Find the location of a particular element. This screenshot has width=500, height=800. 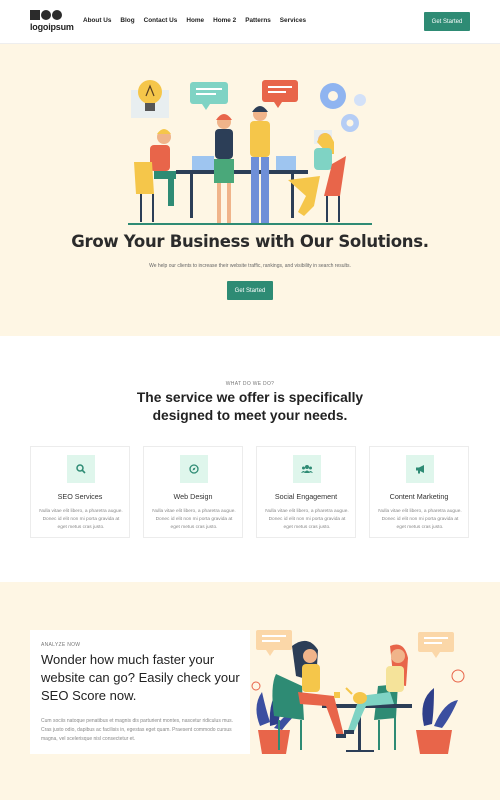

logo-text: logoipsum is located at coordinates (52, 27).